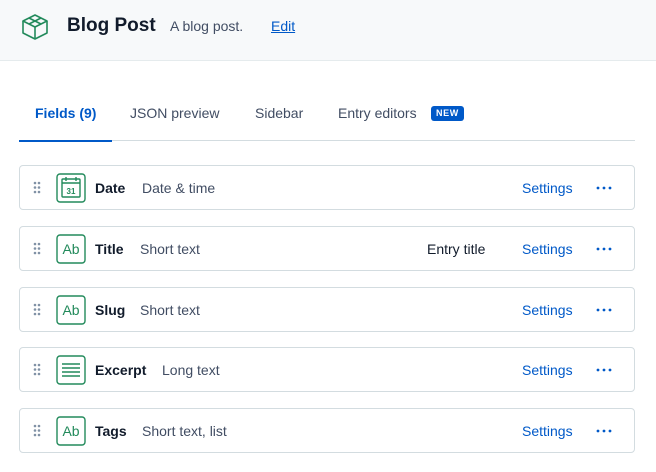  I want to click on content-type-header: Blog Post A blog post. Edit, so click(328, 30).